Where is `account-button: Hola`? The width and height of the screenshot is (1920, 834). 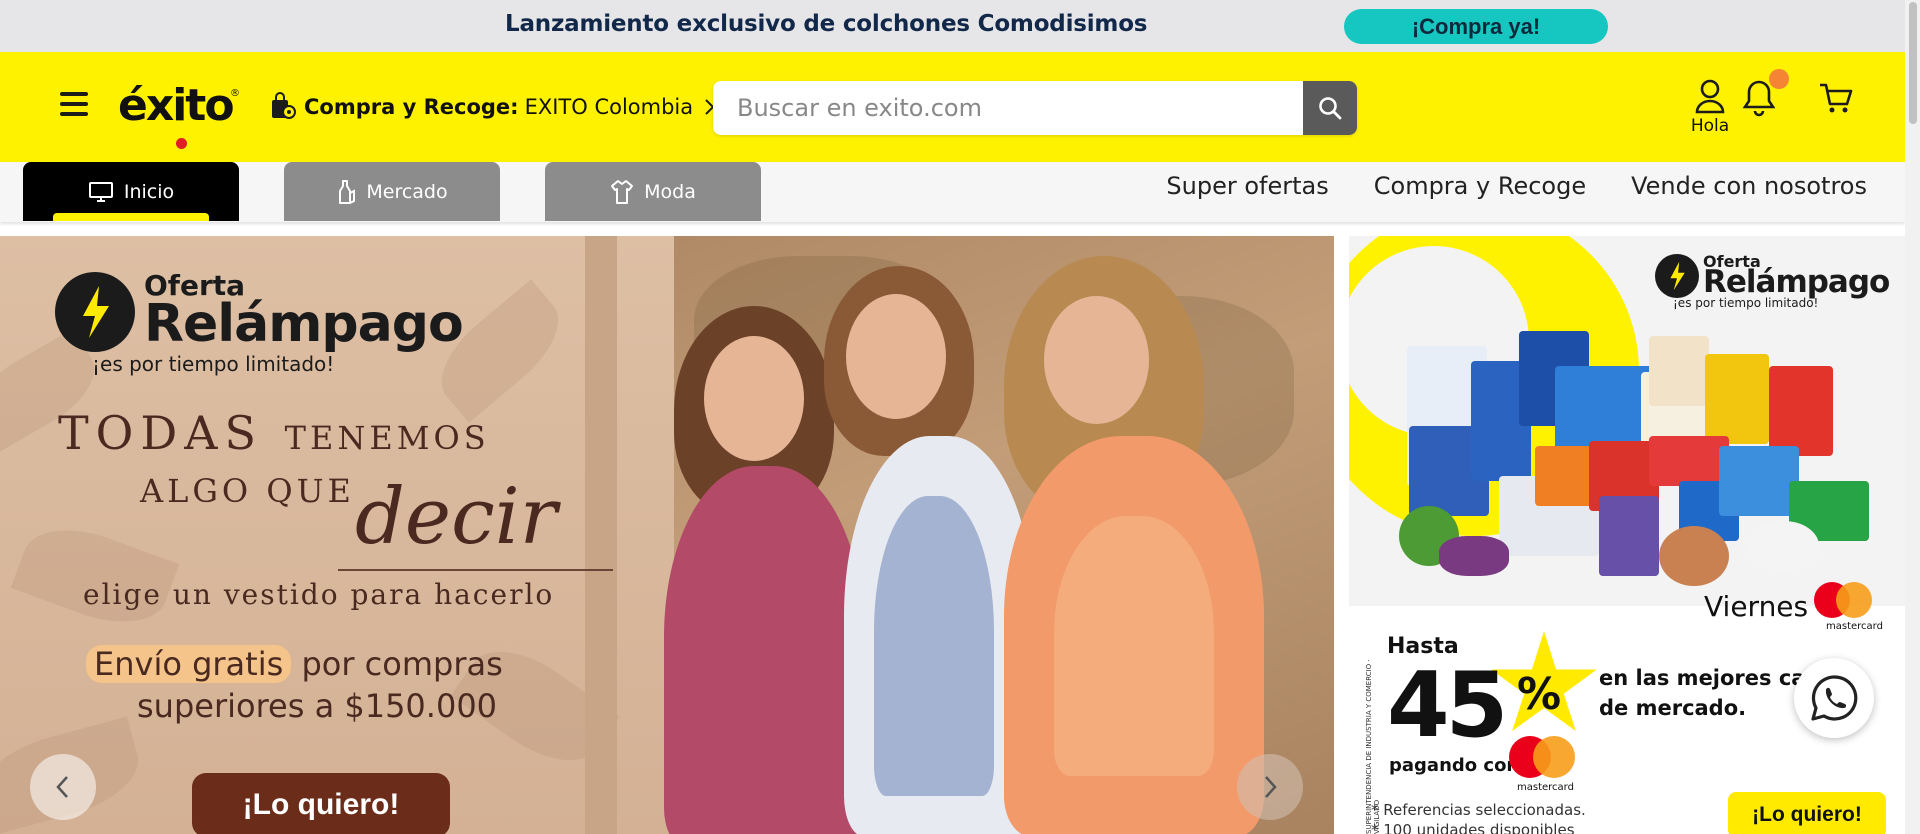
account-button: Hola is located at coordinates (1710, 107).